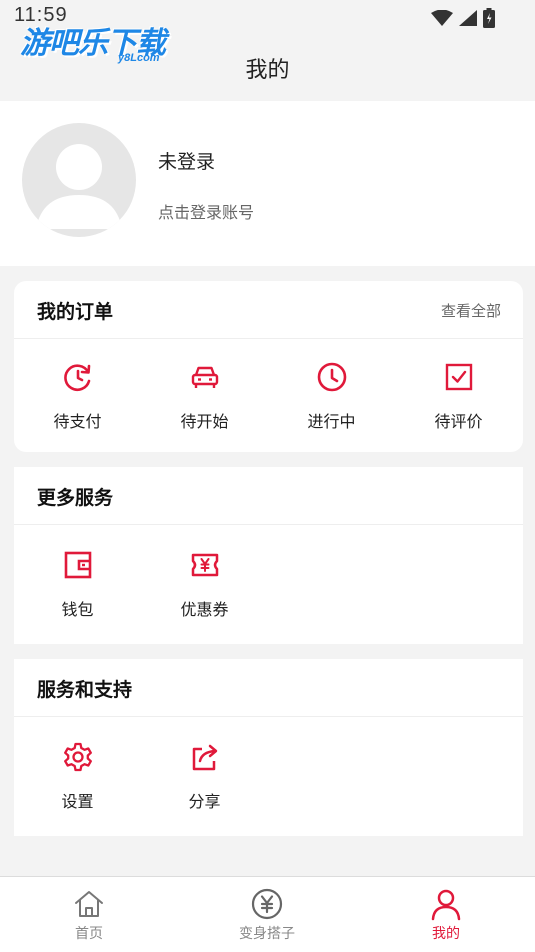 The height and width of the screenshot is (952, 535). What do you see at coordinates (89, 904) in the screenshot?
I see `home-icon` at bounding box center [89, 904].